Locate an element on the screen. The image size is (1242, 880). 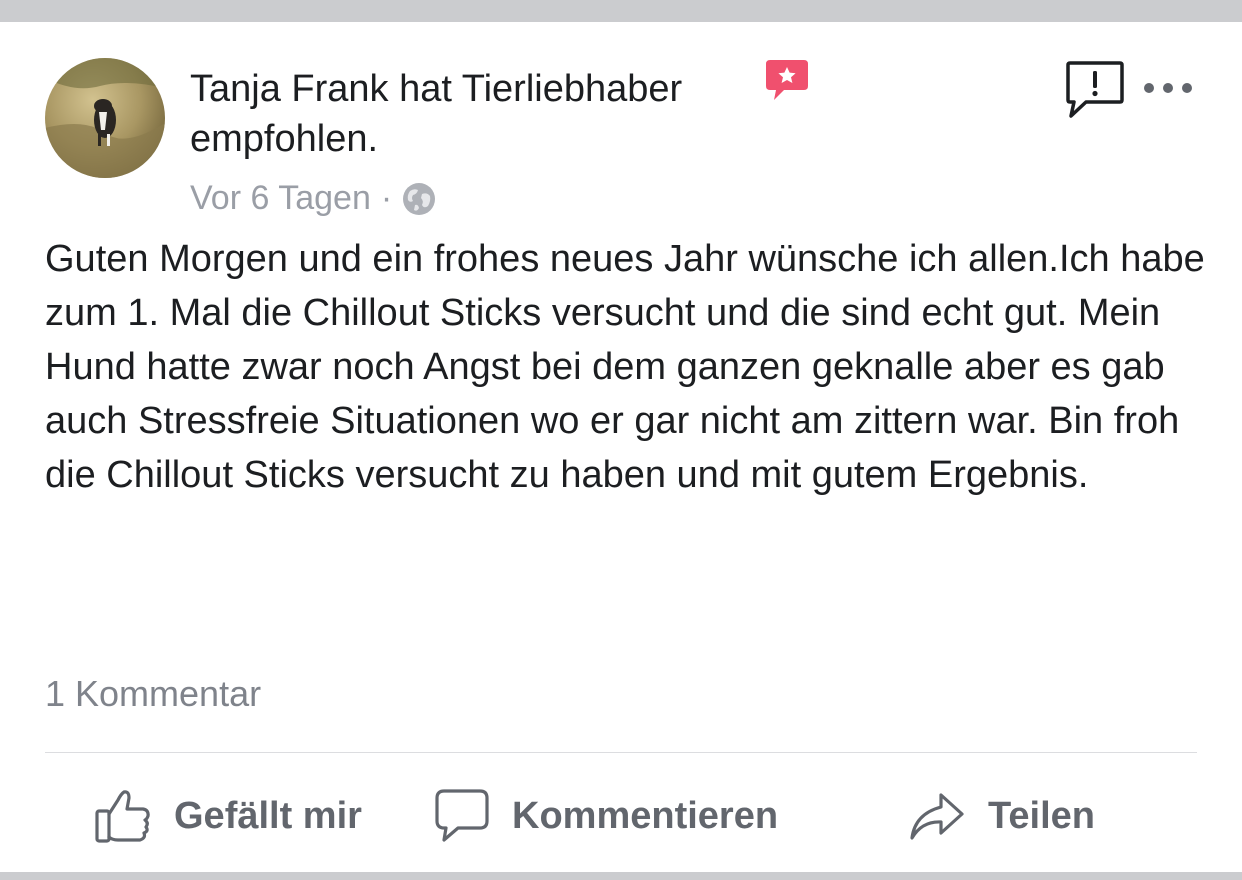
comment-button: Kommentieren is located at coordinates (606, 816).